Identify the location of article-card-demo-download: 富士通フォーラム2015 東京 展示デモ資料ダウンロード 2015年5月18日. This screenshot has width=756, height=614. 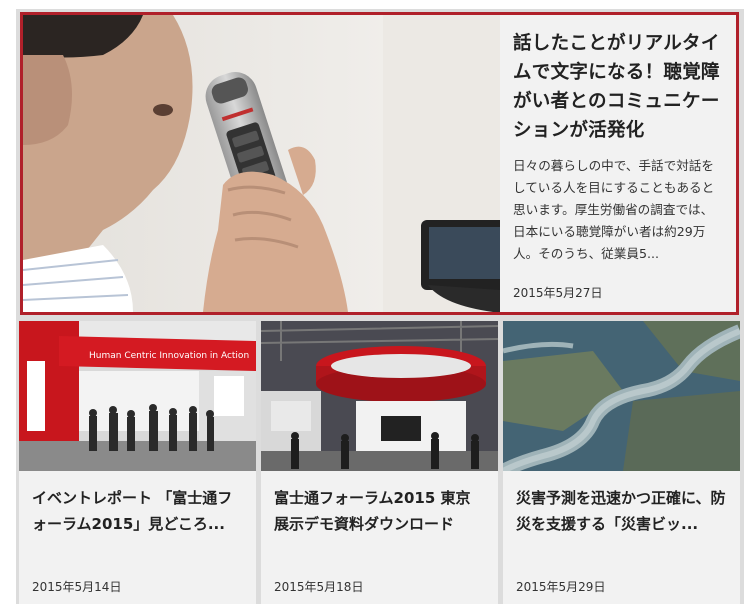
(379, 462).